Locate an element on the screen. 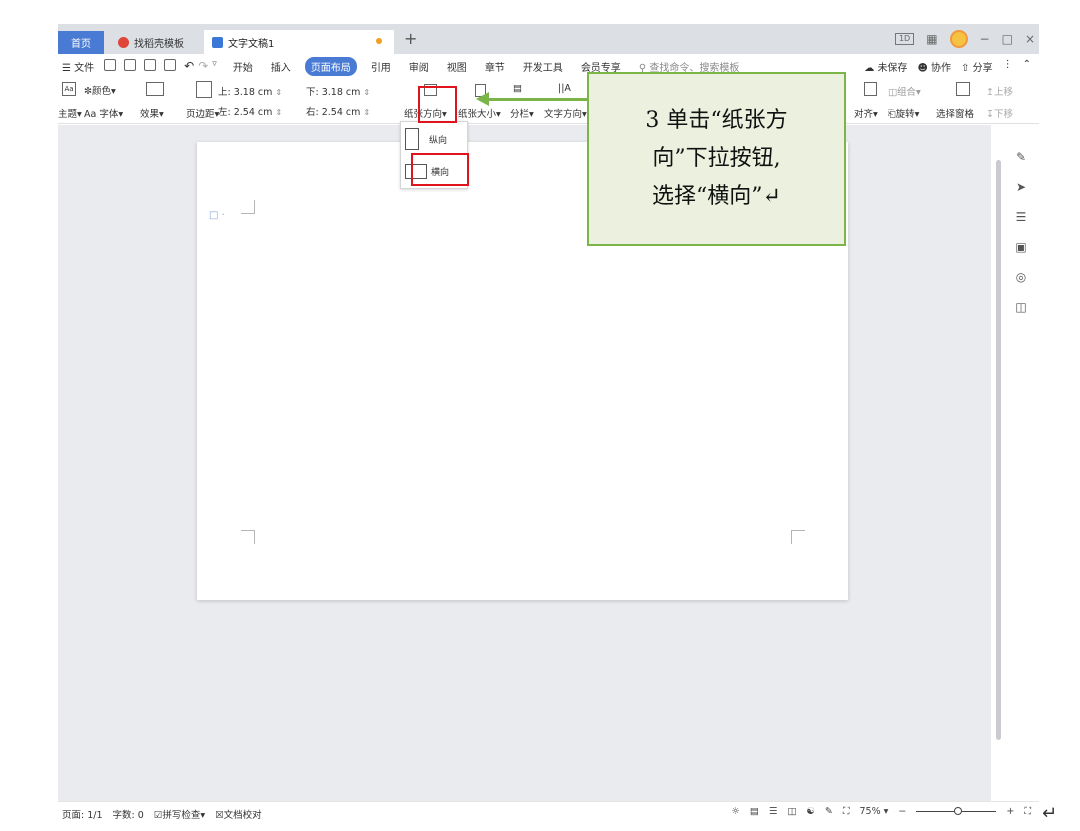 Image resolution: width=1080 pixels, height=831 pixels. menu-tab-page-layout: 页面布局 is located at coordinates (330, 66).